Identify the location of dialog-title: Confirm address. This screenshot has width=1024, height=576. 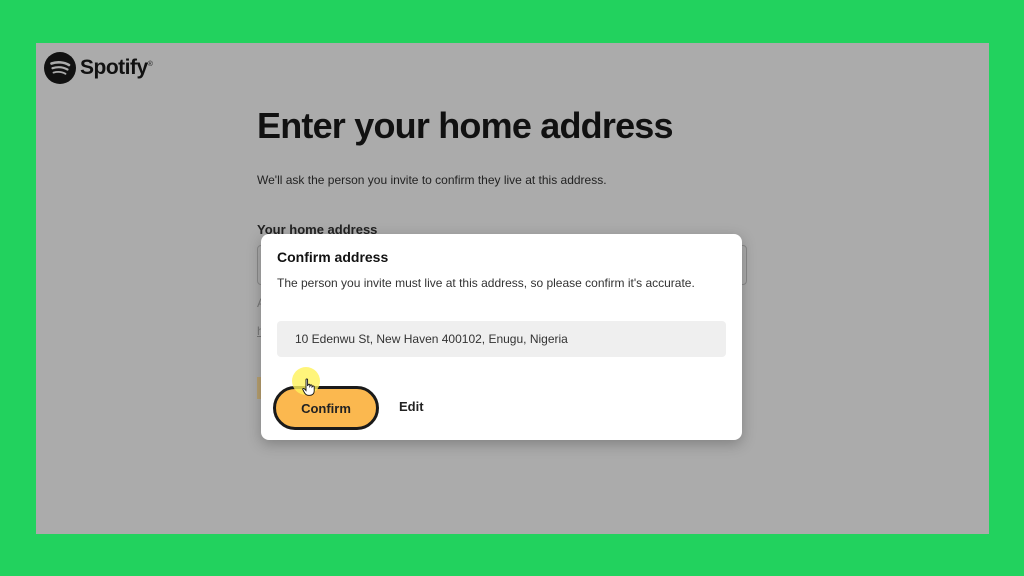
(333, 257).